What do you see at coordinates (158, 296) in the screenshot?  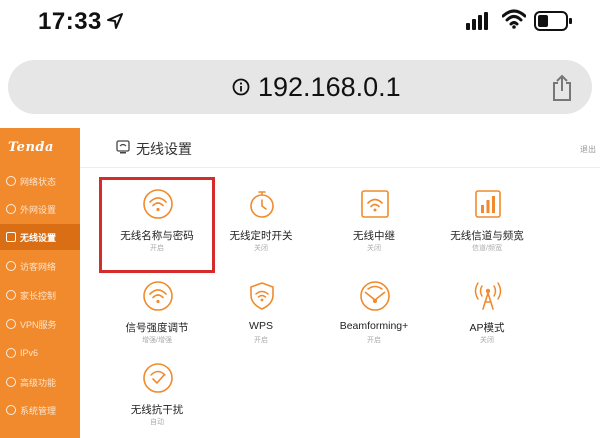 I see `signal-strength-icon` at bounding box center [158, 296].